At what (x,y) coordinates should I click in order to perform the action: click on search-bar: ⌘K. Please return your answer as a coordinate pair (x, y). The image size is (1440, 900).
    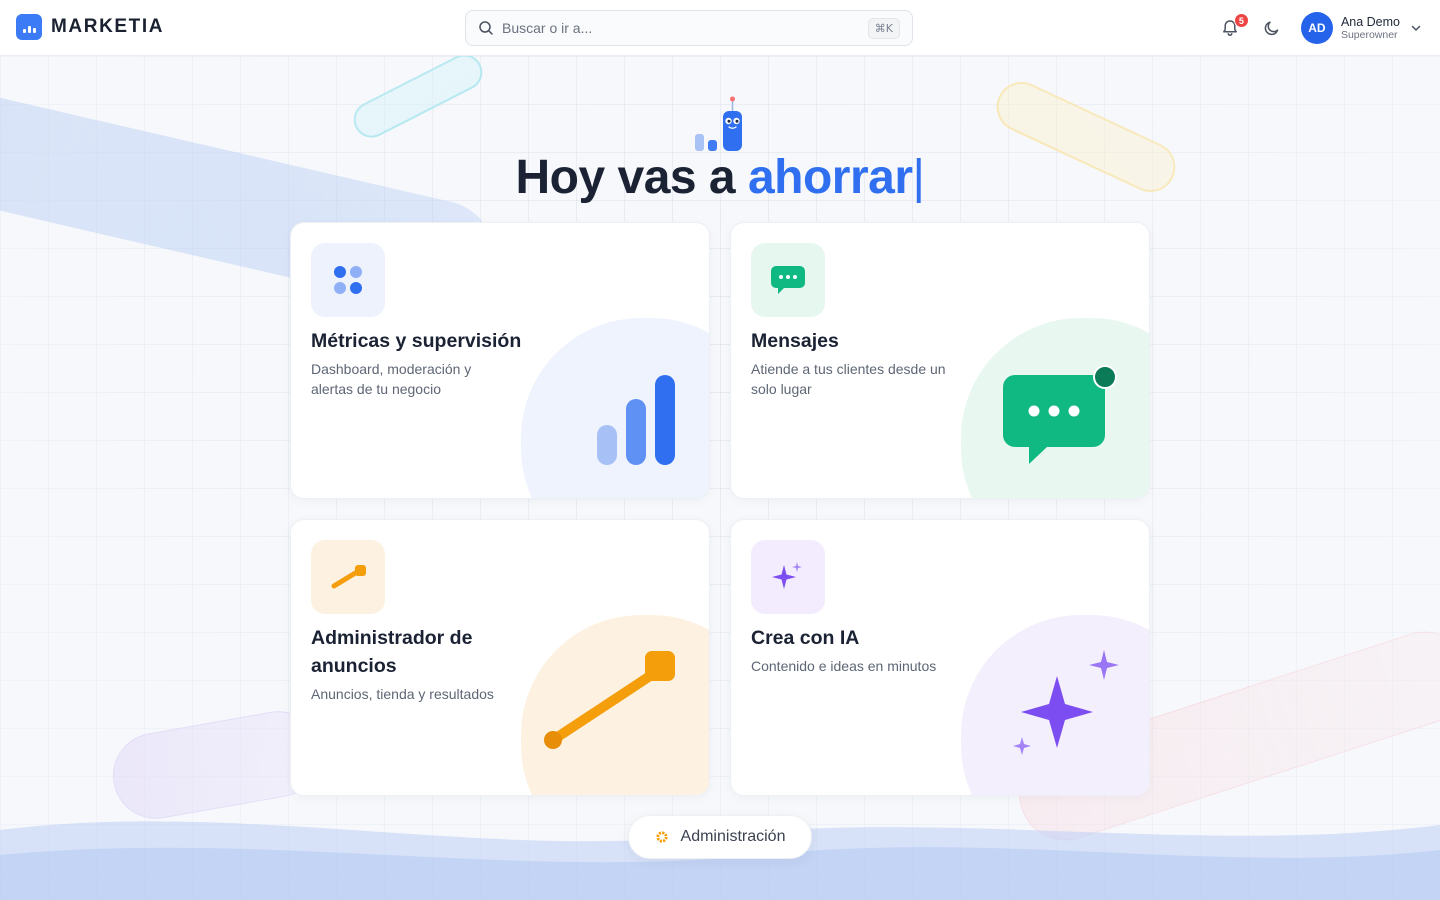
    Looking at the image, I should click on (689, 28).